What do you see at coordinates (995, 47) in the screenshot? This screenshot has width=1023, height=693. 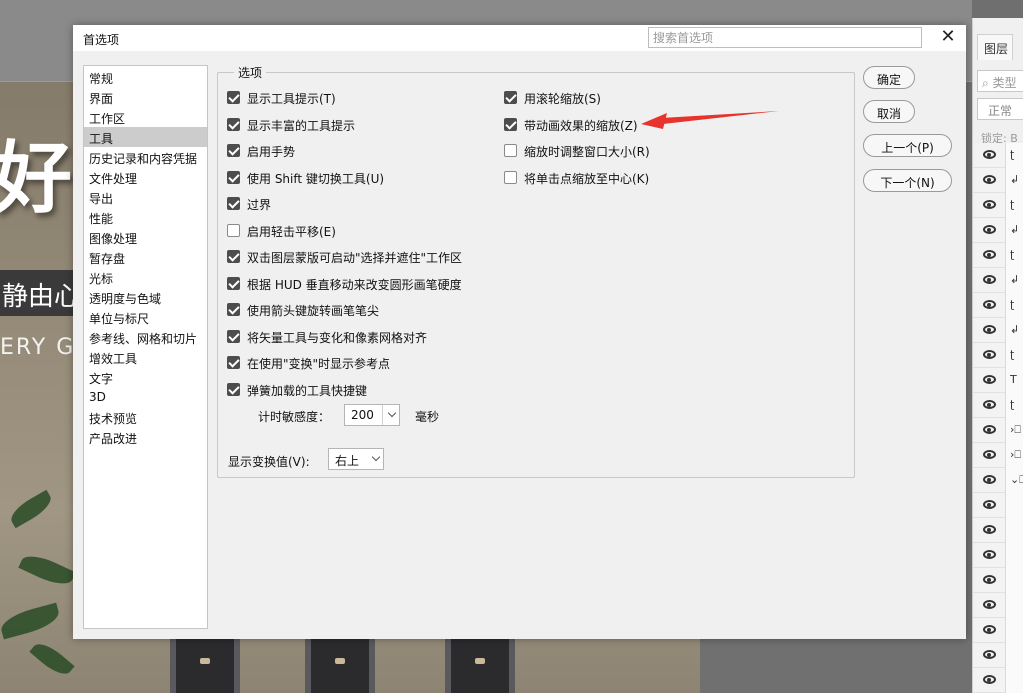 I see `layers-tab: 图层` at bounding box center [995, 47].